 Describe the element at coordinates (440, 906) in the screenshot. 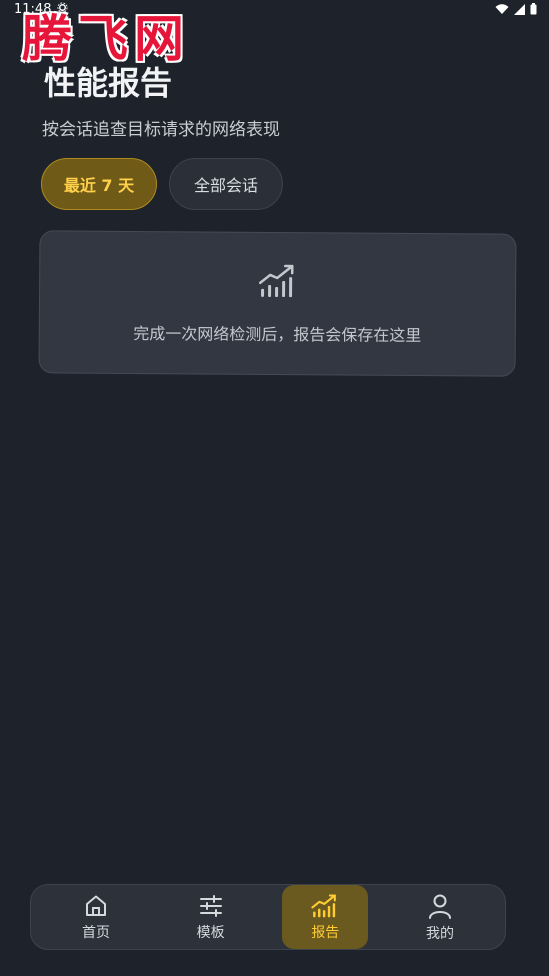

I see `user-icon` at that location.